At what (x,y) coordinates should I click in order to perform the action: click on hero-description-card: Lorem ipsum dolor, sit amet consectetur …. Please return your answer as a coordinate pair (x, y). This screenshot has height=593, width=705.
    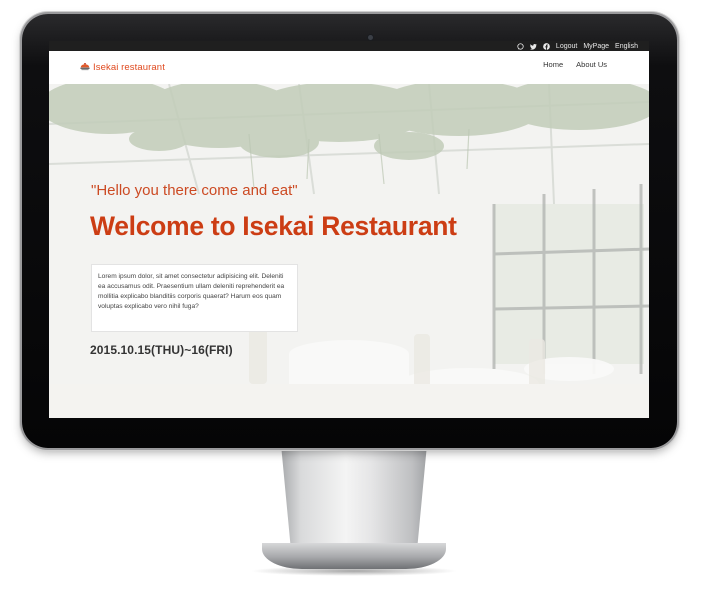
    Looking at the image, I should click on (194, 298).